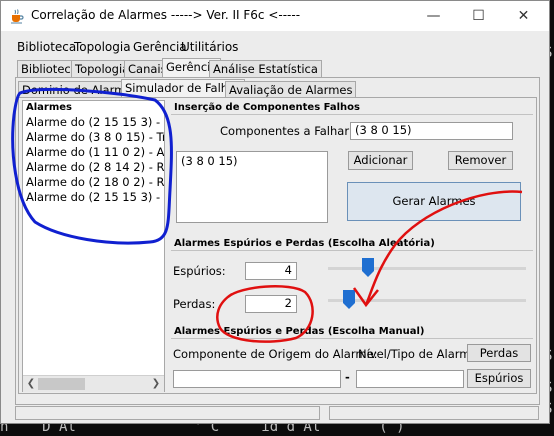 The width and height of the screenshot is (554, 436). Describe the element at coordinates (92, 166) in the screenshot. I see `blue-circle-annotation` at that location.